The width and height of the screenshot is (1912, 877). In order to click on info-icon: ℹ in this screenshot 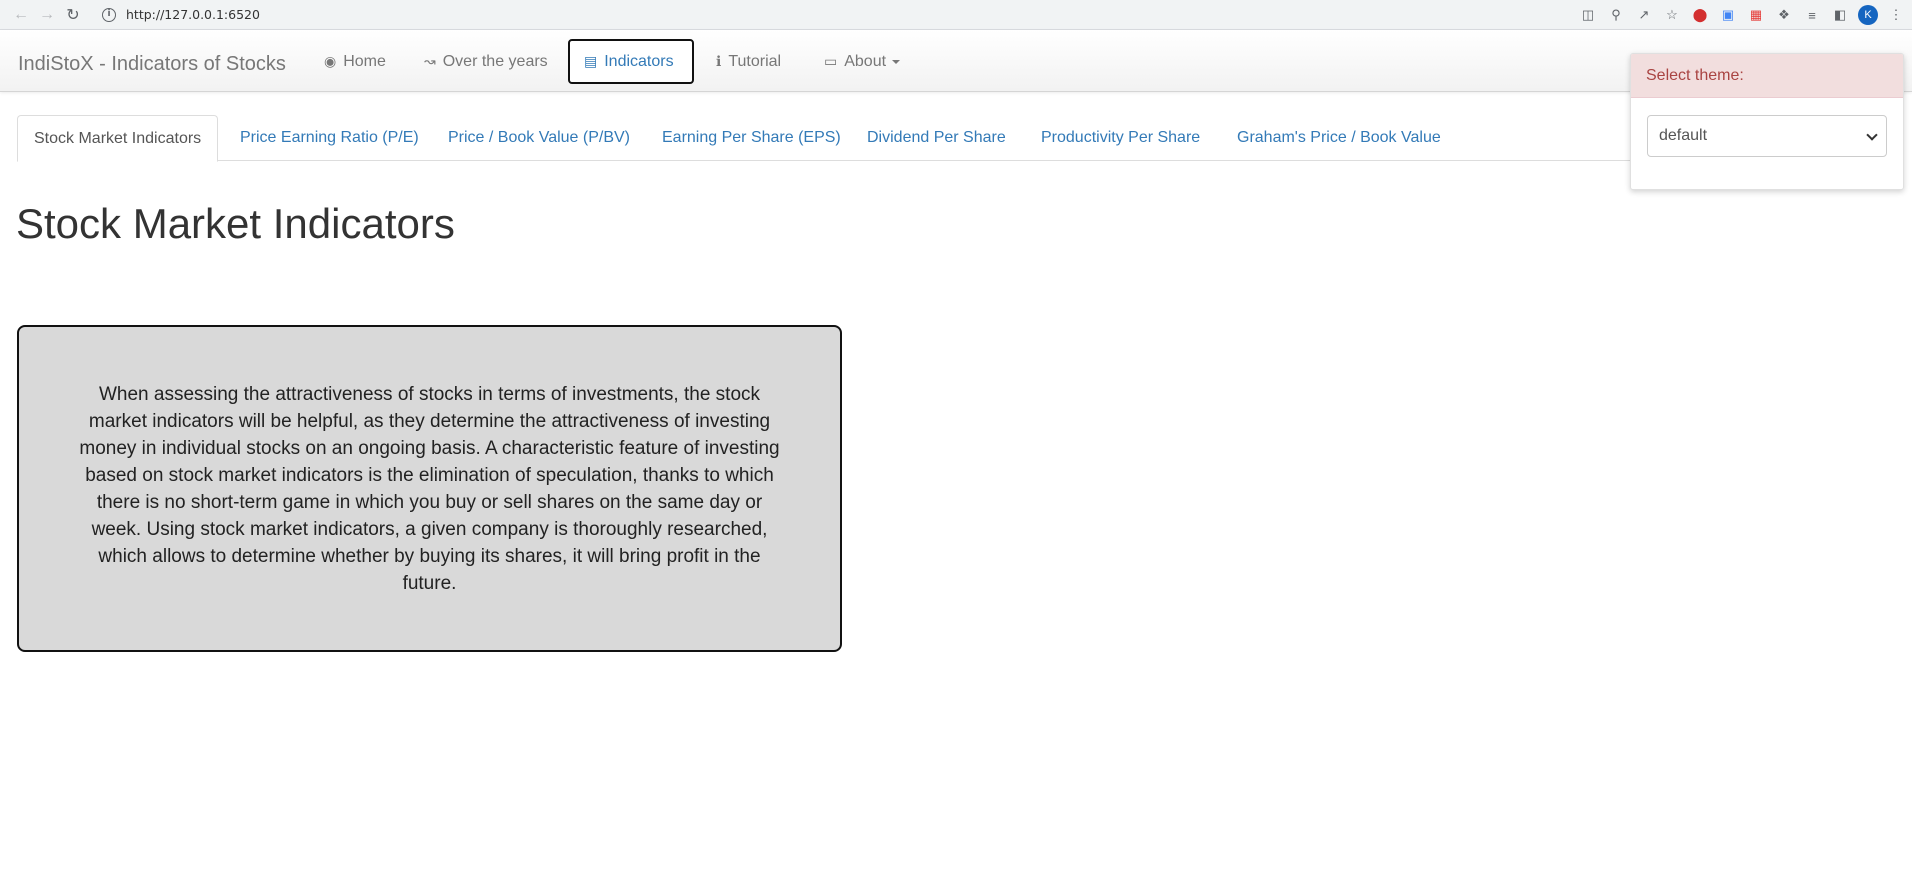, I will do `click(719, 61)`.